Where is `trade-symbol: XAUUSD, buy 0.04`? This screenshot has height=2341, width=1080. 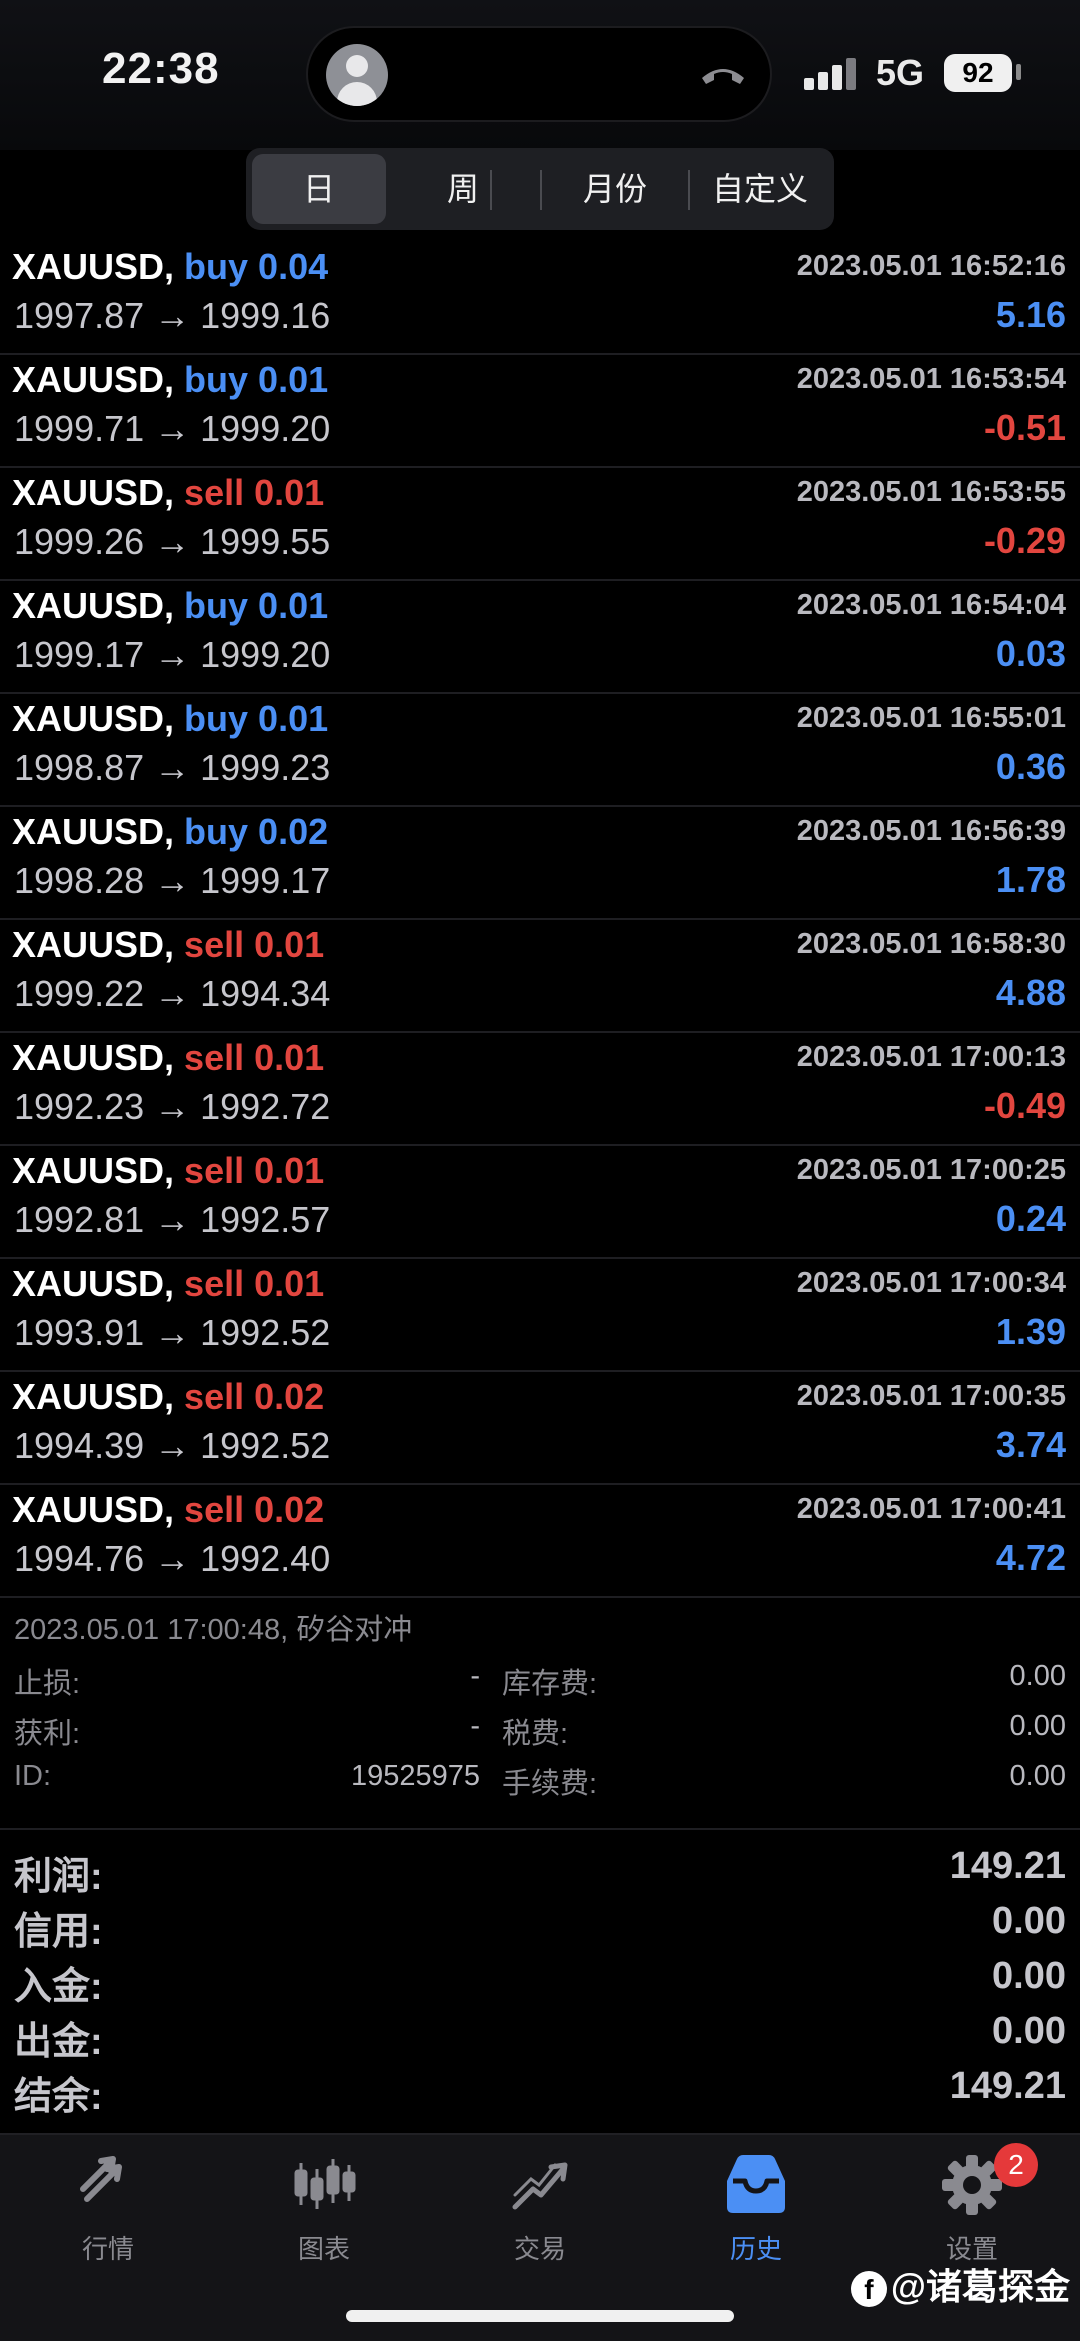
trade-symbol: XAUUSD, buy 0.04 is located at coordinates (170, 267).